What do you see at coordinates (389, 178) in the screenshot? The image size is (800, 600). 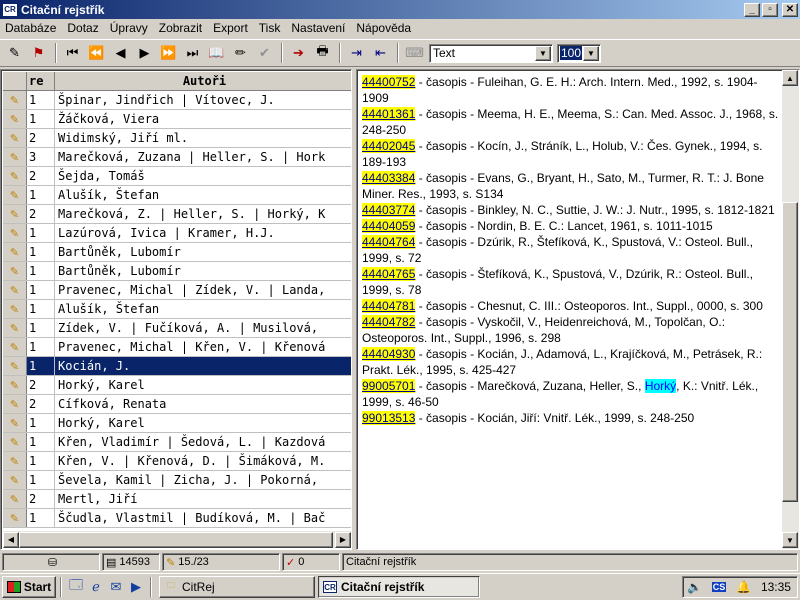 I see `citation-id-link: 44403384` at bounding box center [389, 178].